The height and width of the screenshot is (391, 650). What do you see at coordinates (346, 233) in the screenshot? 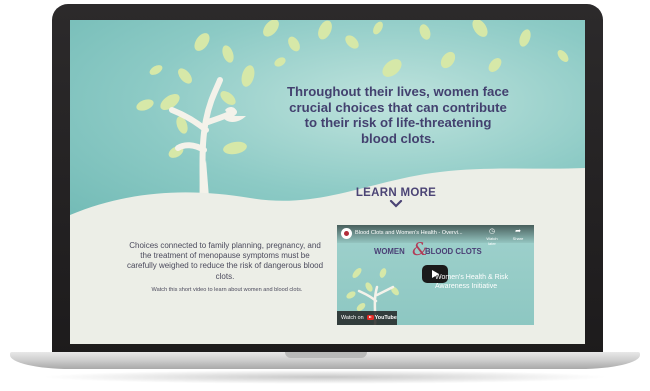
I see `channel-avatar` at bounding box center [346, 233].